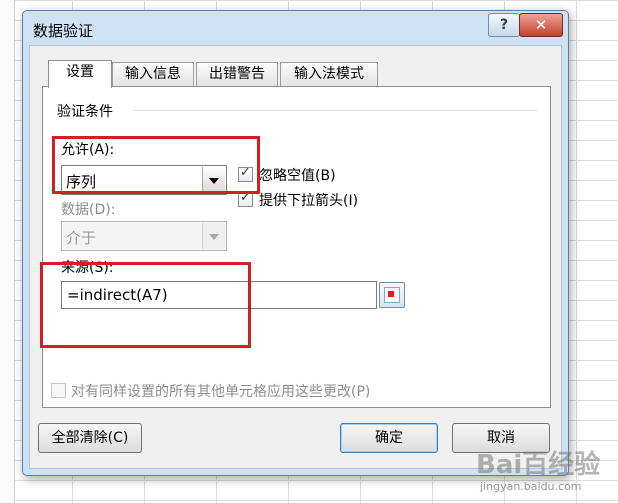 The image size is (618, 503). Describe the element at coordinates (88, 210) in the screenshot. I see `data-label: 数据(D):` at that location.